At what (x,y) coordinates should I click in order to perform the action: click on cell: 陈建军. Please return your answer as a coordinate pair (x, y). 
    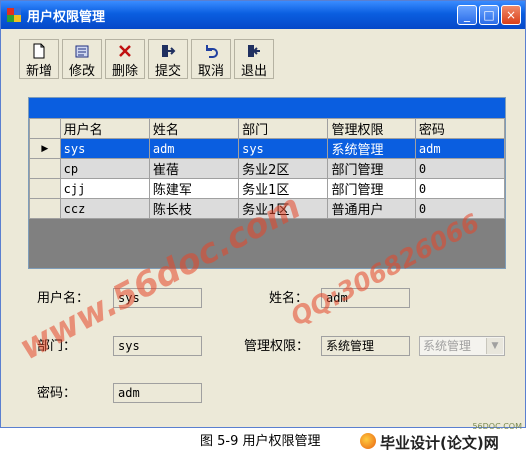
    Looking at the image, I should click on (194, 188).